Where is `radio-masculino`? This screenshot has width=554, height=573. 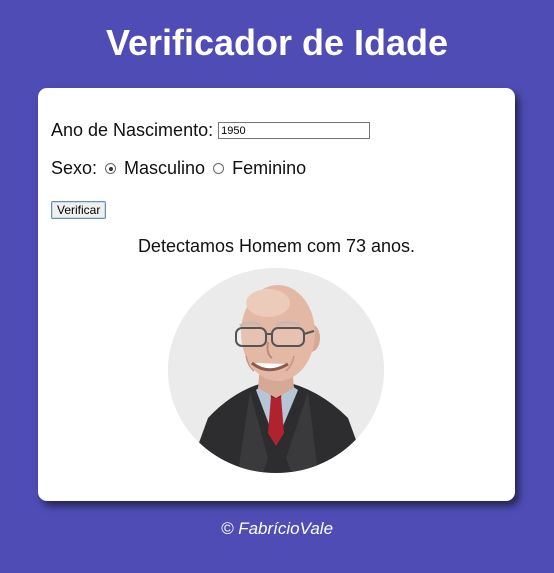 radio-masculino is located at coordinates (111, 168).